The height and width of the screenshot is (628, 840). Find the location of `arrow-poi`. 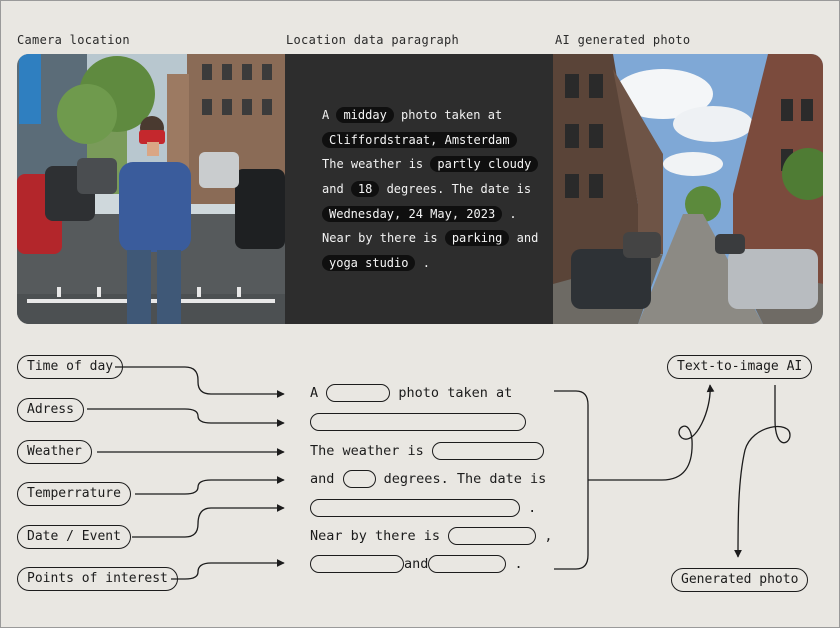

arrow-poi is located at coordinates (228, 569).